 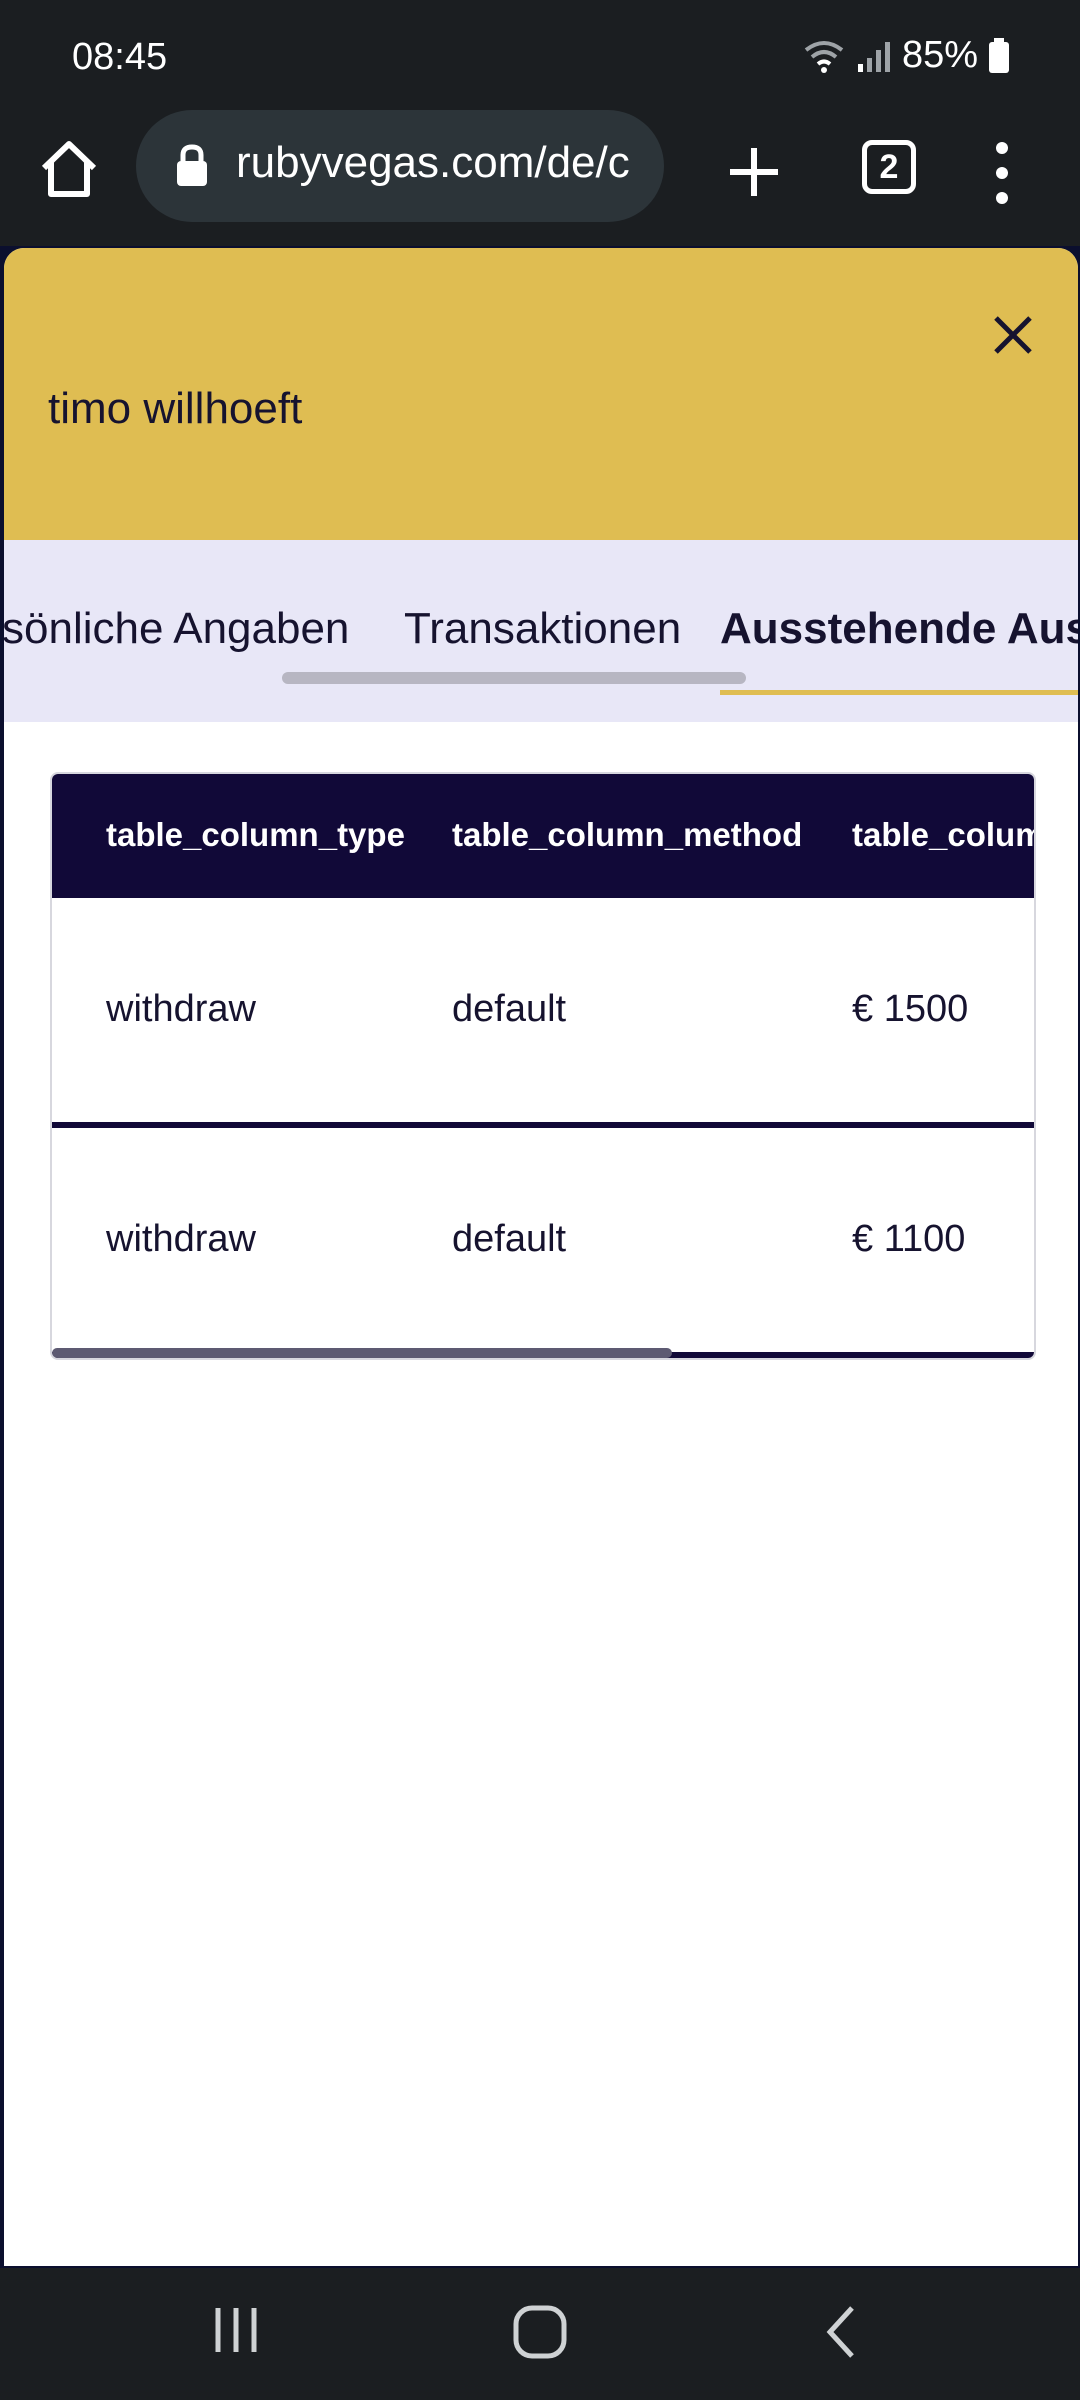 What do you see at coordinates (842, 2332) in the screenshot?
I see `back-icon` at bounding box center [842, 2332].